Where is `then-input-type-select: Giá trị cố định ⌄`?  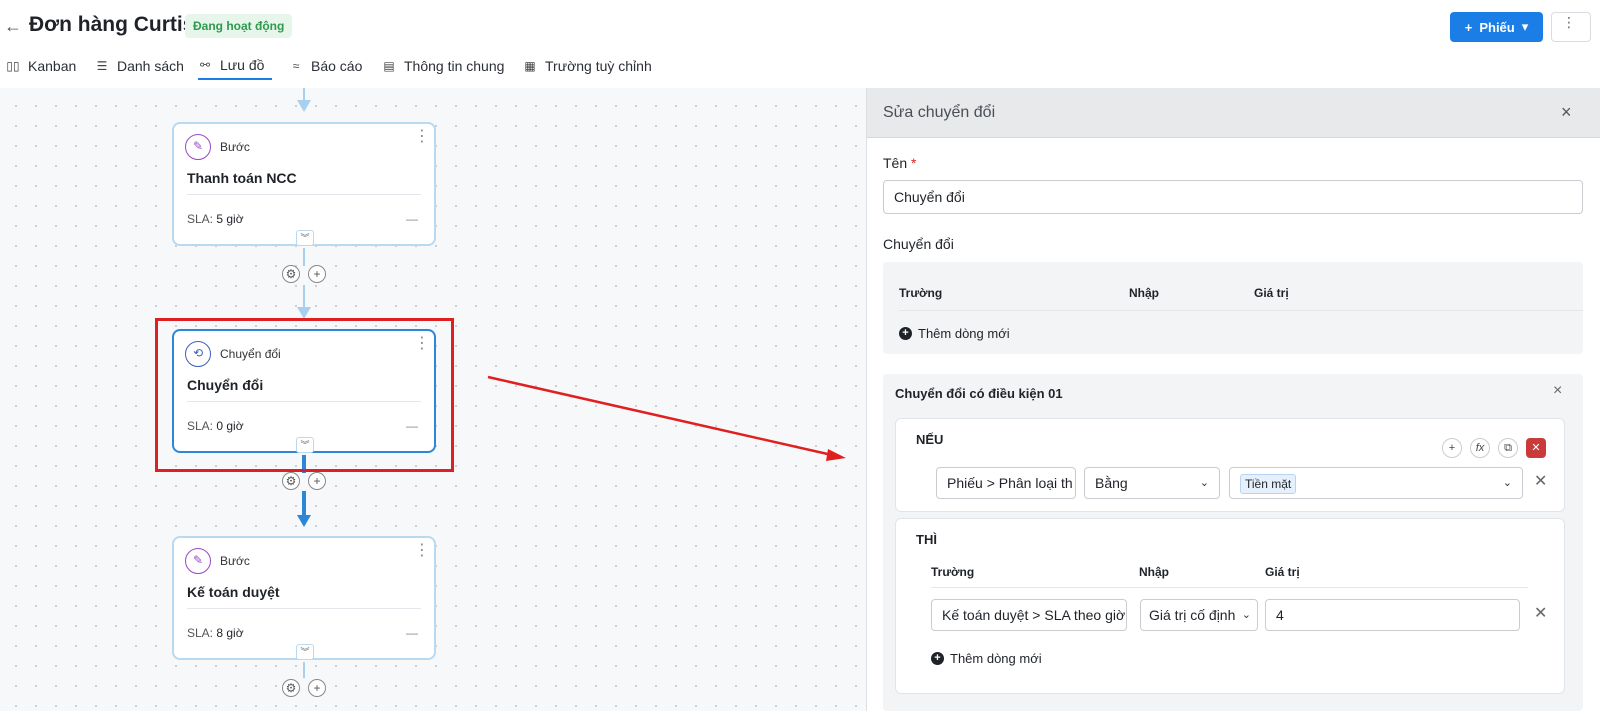 then-input-type-select: Giá trị cố định ⌄ is located at coordinates (1199, 615).